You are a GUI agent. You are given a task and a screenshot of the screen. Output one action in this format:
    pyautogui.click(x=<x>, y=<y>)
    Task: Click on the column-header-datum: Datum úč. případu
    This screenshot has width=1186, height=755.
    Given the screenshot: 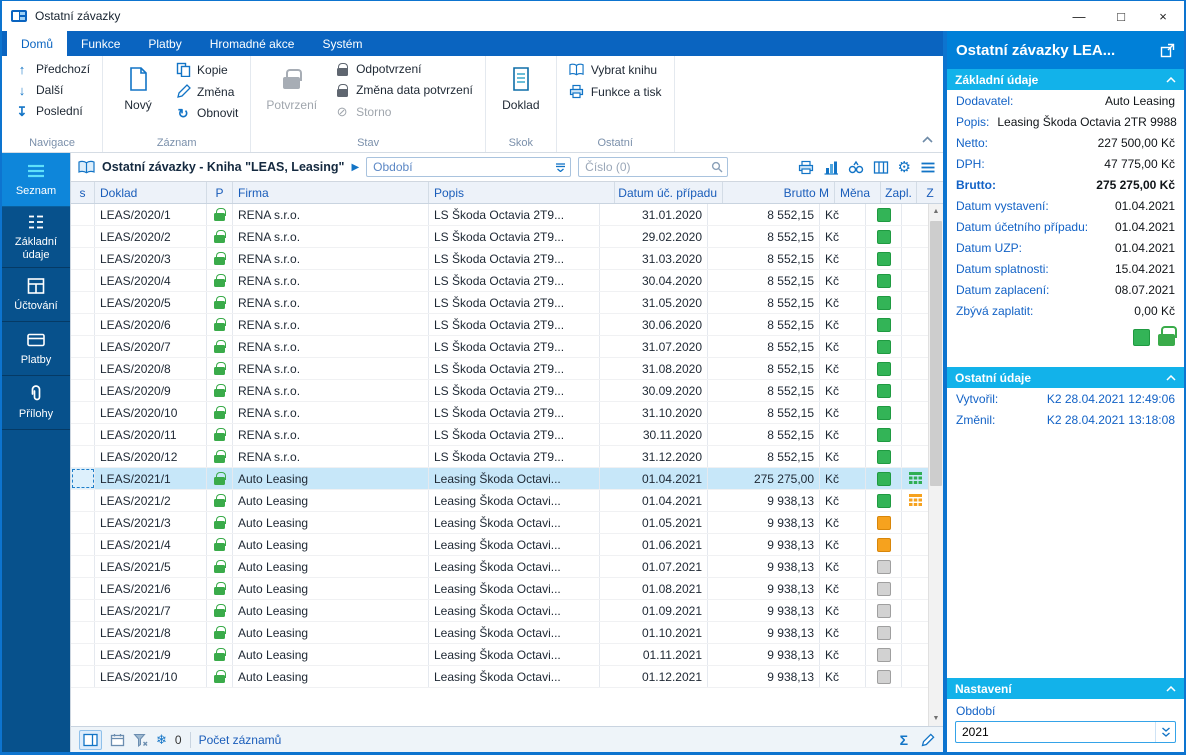 What is the action you would take?
    pyautogui.click(x=669, y=192)
    